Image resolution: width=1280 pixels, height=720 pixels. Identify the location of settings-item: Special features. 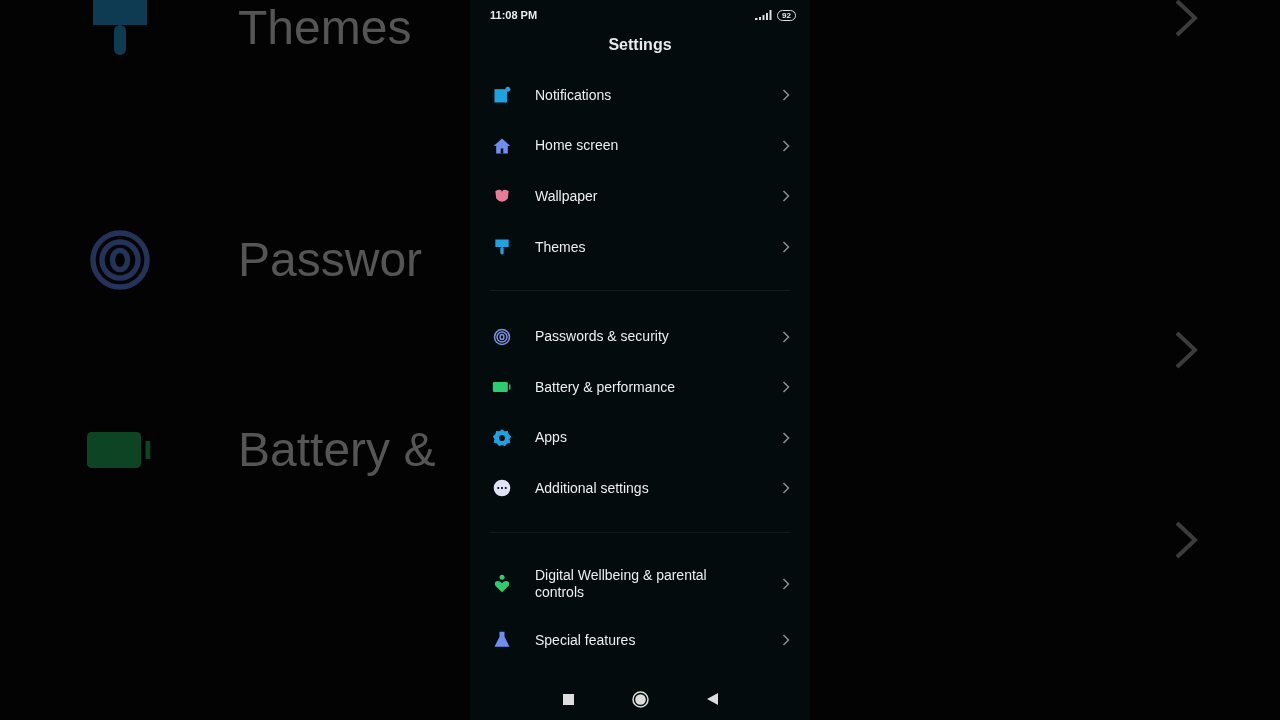
(640, 640).